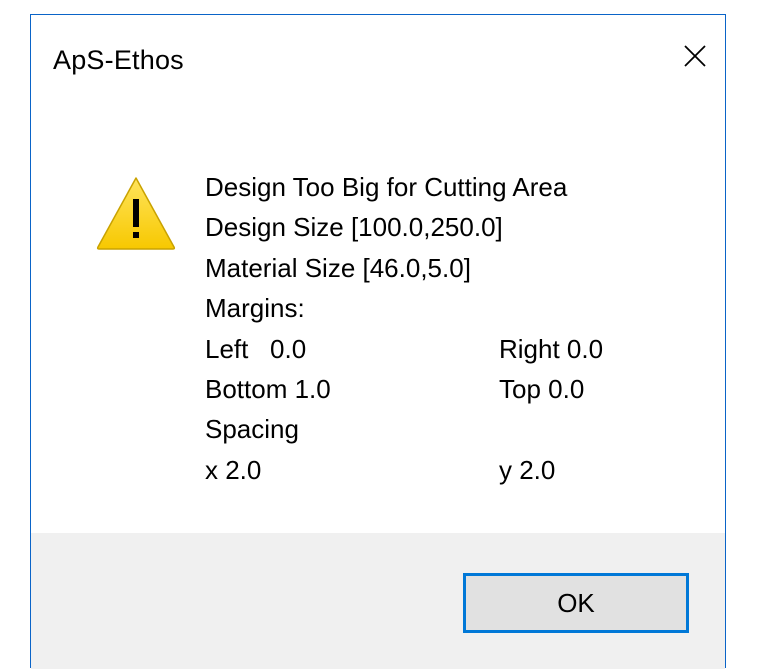 Image resolution: width=770 pixels, height=669 pixels. I want to click on design-size-text: Design Size [100.0,250.0], so click(354, 227).